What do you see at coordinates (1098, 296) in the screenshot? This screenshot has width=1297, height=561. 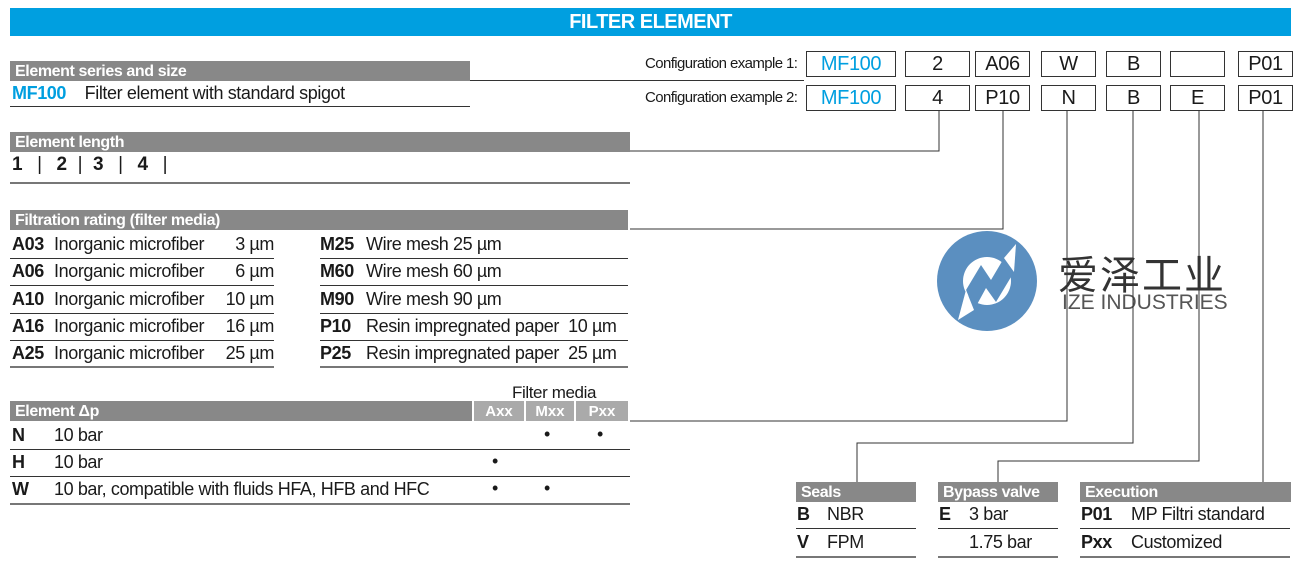 I see `connector-bypass` at bounding box center [1098, 296].